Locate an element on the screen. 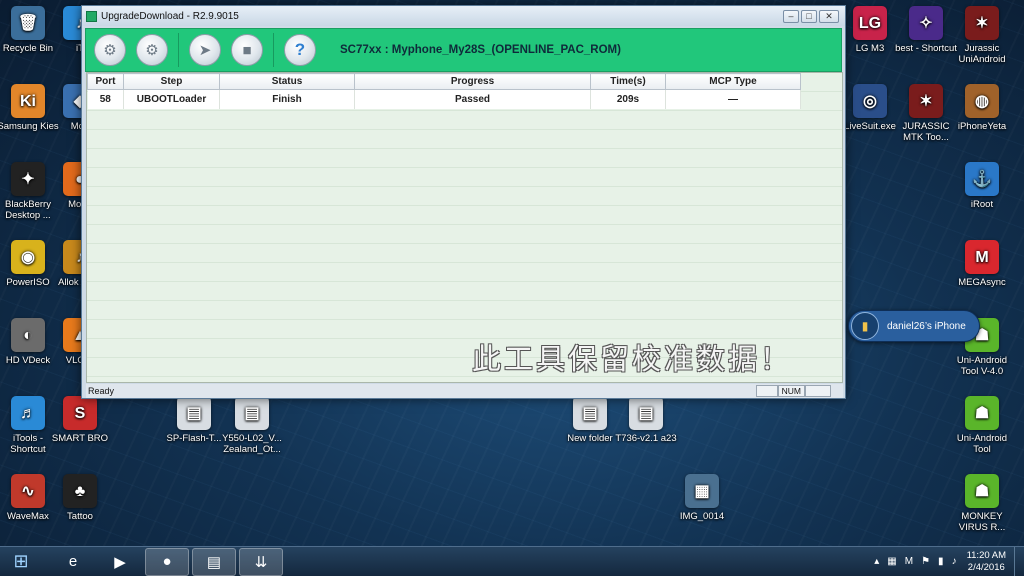 The height and width of the screenshot is (576, 1024). app-shortcut-icon: ∿ is located at coordinates (28, 491).